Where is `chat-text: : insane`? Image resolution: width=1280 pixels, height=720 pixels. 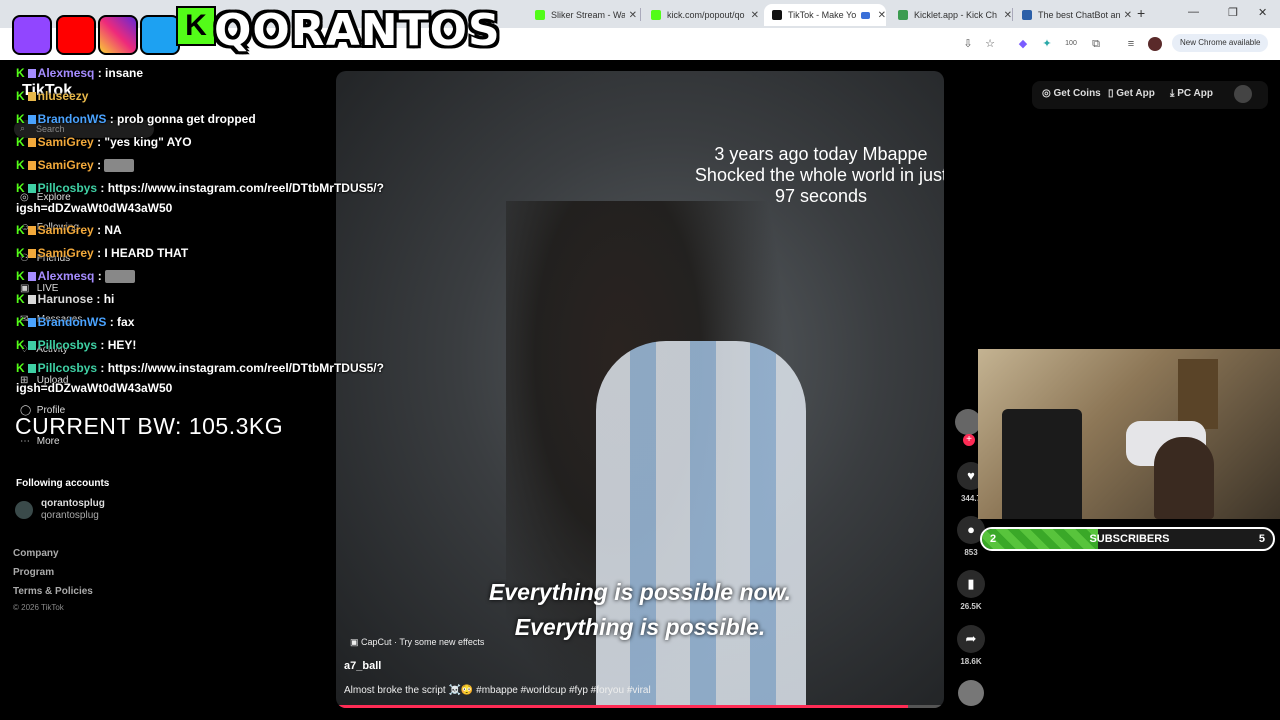 chat-text: : insane is located at coordinates (120, 73).